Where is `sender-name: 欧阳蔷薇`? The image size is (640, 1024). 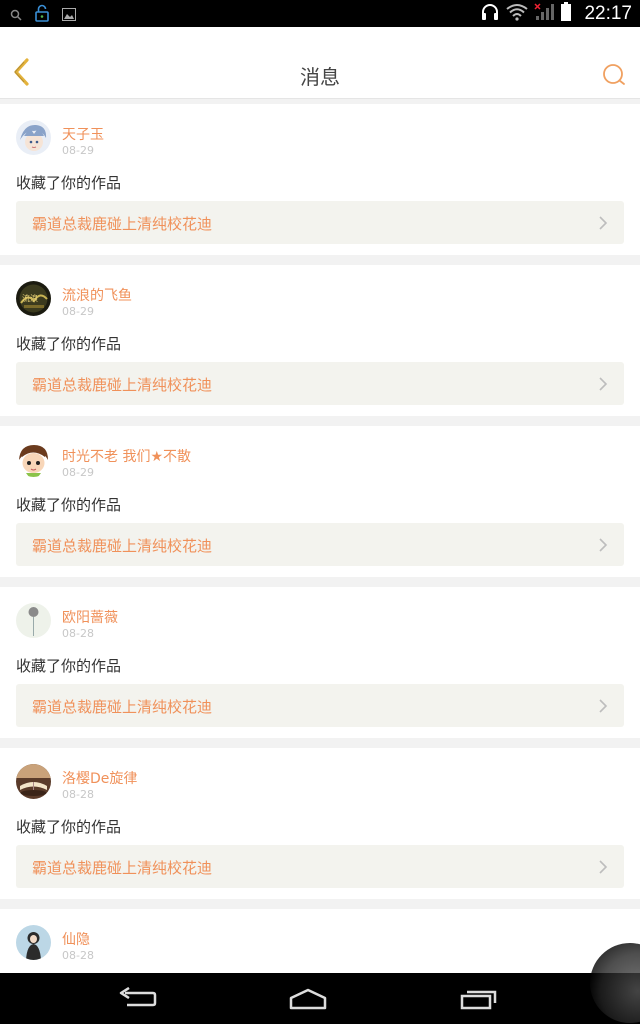
sender-name: 欧阳蔷薇 is located at coordinates (90, 617).